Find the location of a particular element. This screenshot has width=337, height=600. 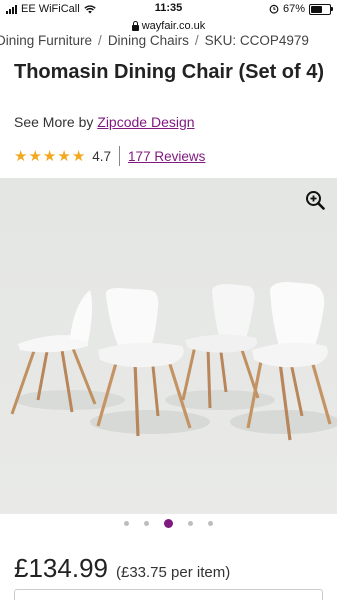

rating-value: 4.7 is located at coordinates (102, 156).